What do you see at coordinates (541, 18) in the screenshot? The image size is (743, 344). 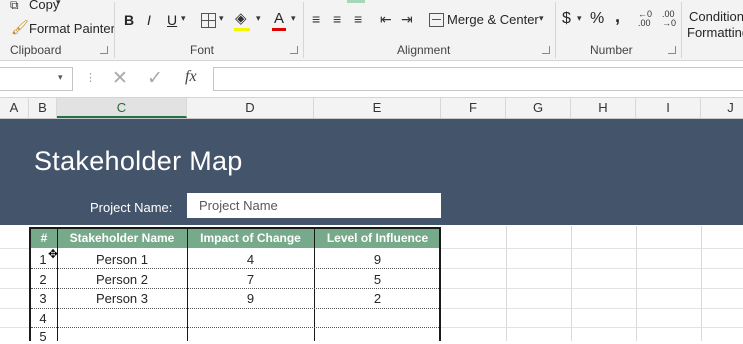 I see `merge-dropdown-icon: ▾` at bounding box center [541, 18].